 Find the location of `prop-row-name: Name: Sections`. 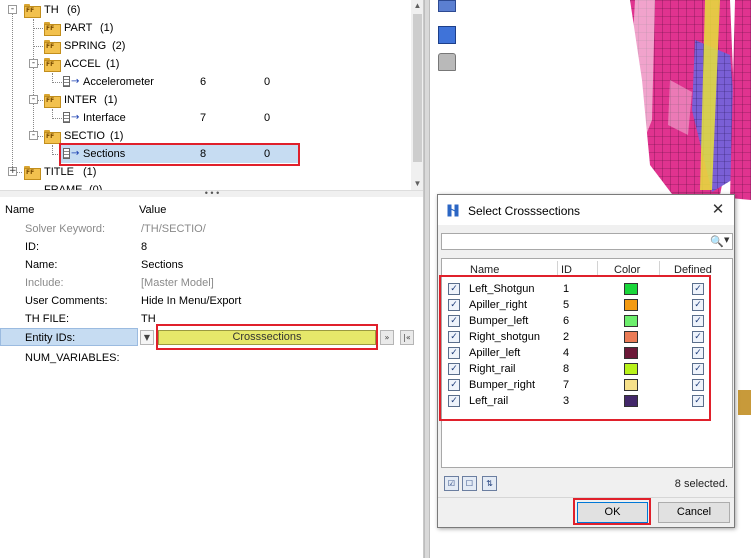

prop-row-name: Name: Sections is located at coordinates (212, 265).